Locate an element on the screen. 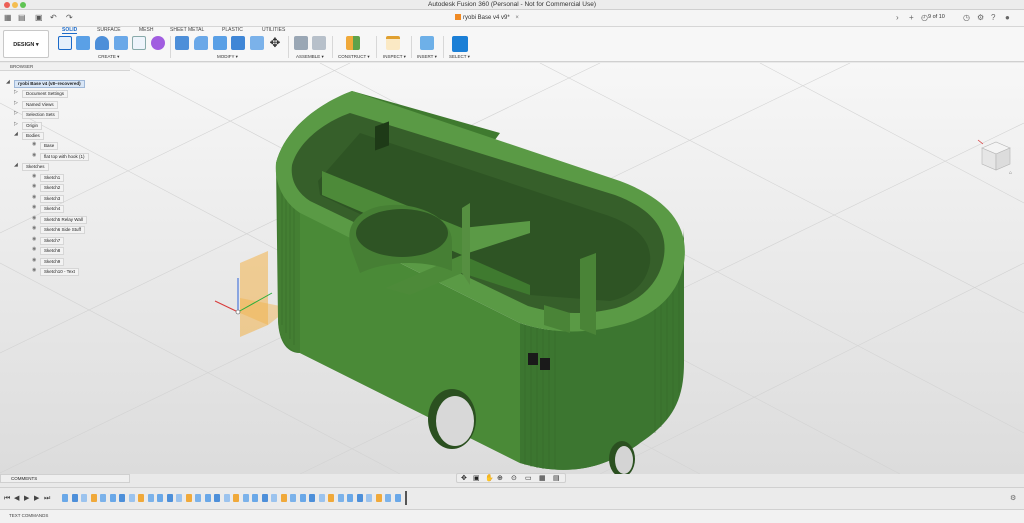  notifications-icon: ◷ is located at coordinates (966, 17).